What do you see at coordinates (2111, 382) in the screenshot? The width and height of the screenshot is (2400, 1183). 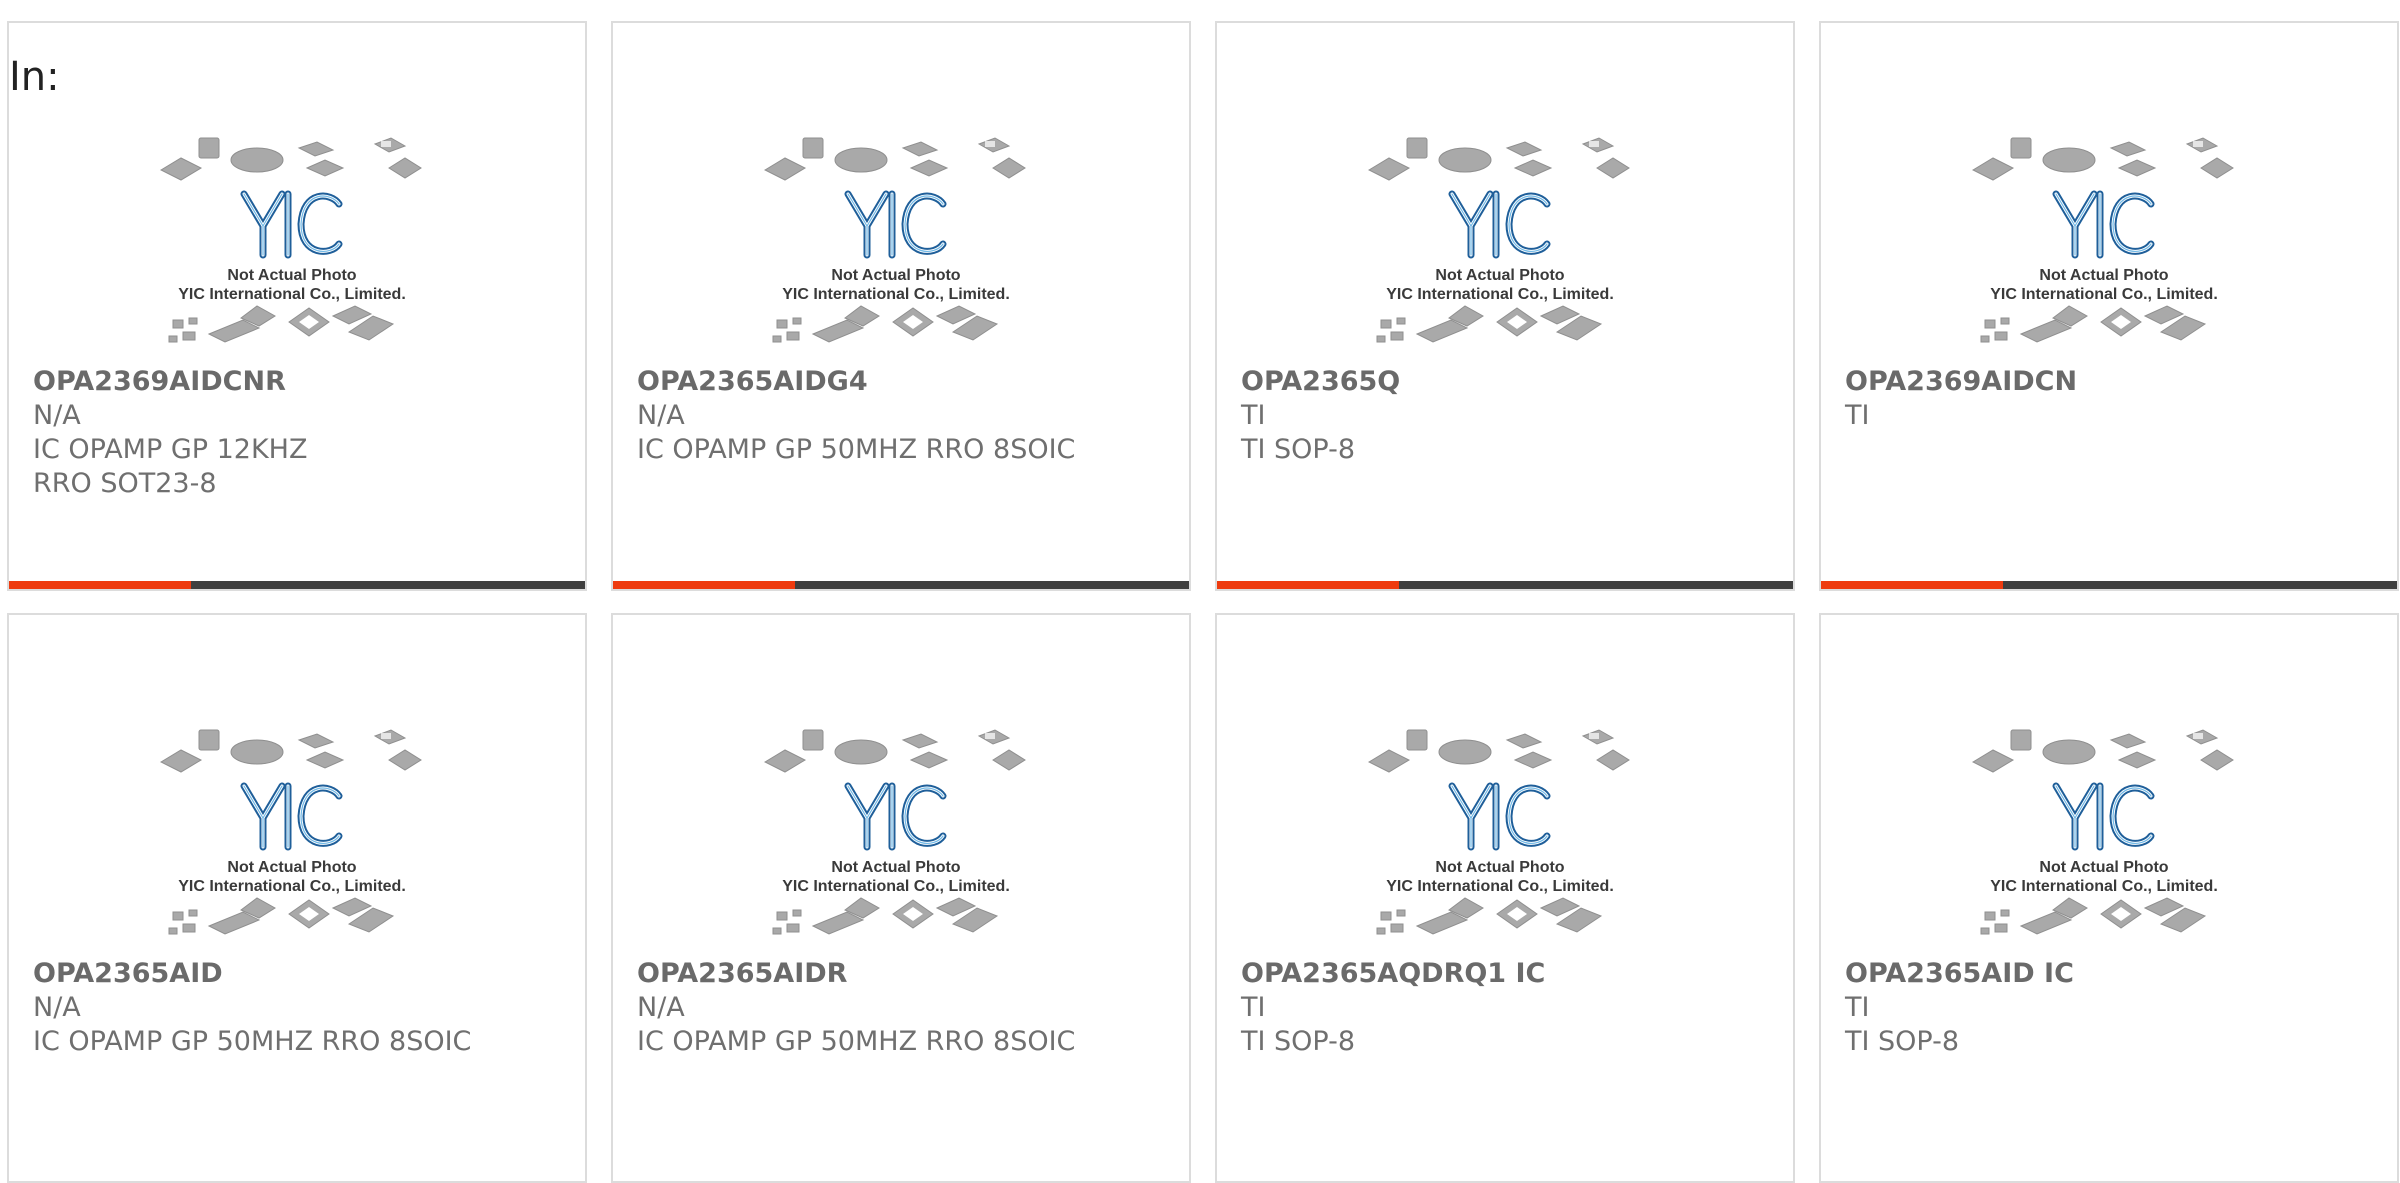 I see `product-name: OPA2369AIDCN` at bounding box center [2111, 382].